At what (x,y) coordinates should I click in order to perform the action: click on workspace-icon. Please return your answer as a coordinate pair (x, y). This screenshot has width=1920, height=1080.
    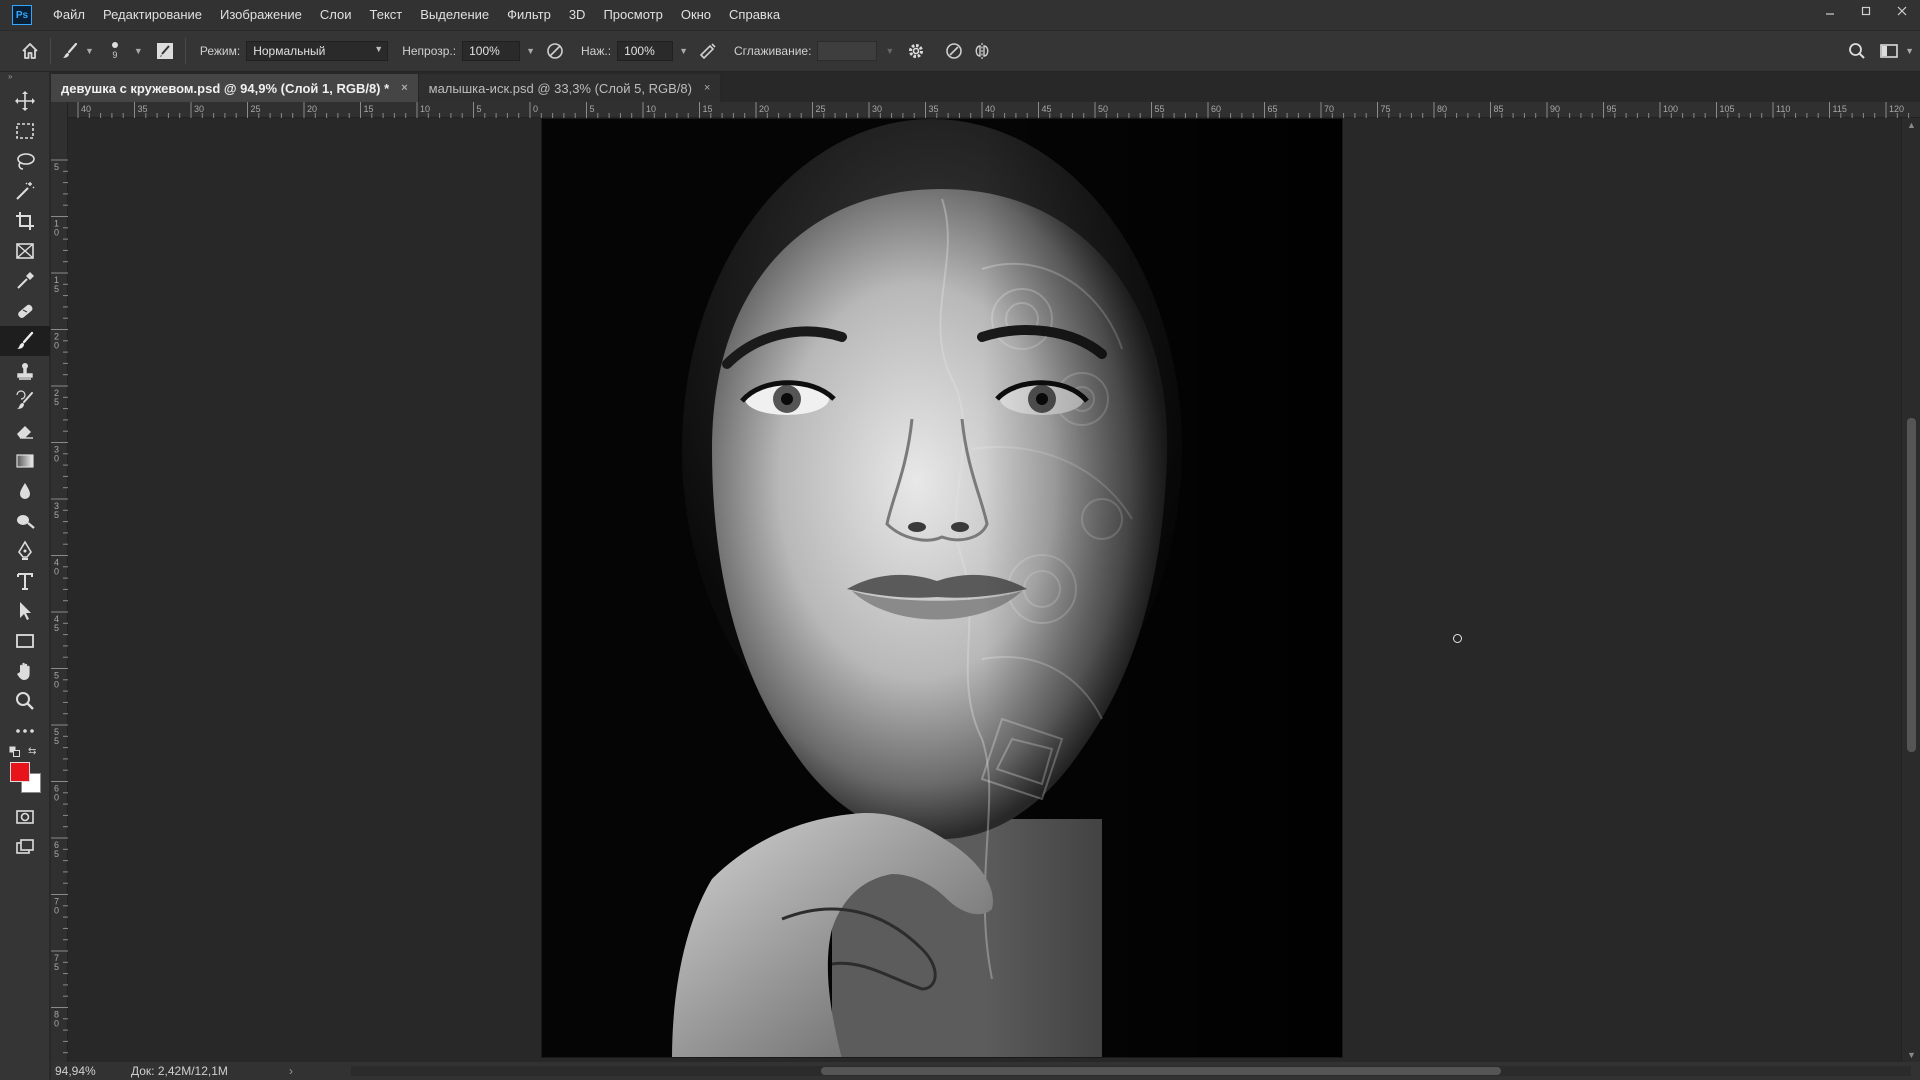
    Looking at the image, I should click on (1889, 51).